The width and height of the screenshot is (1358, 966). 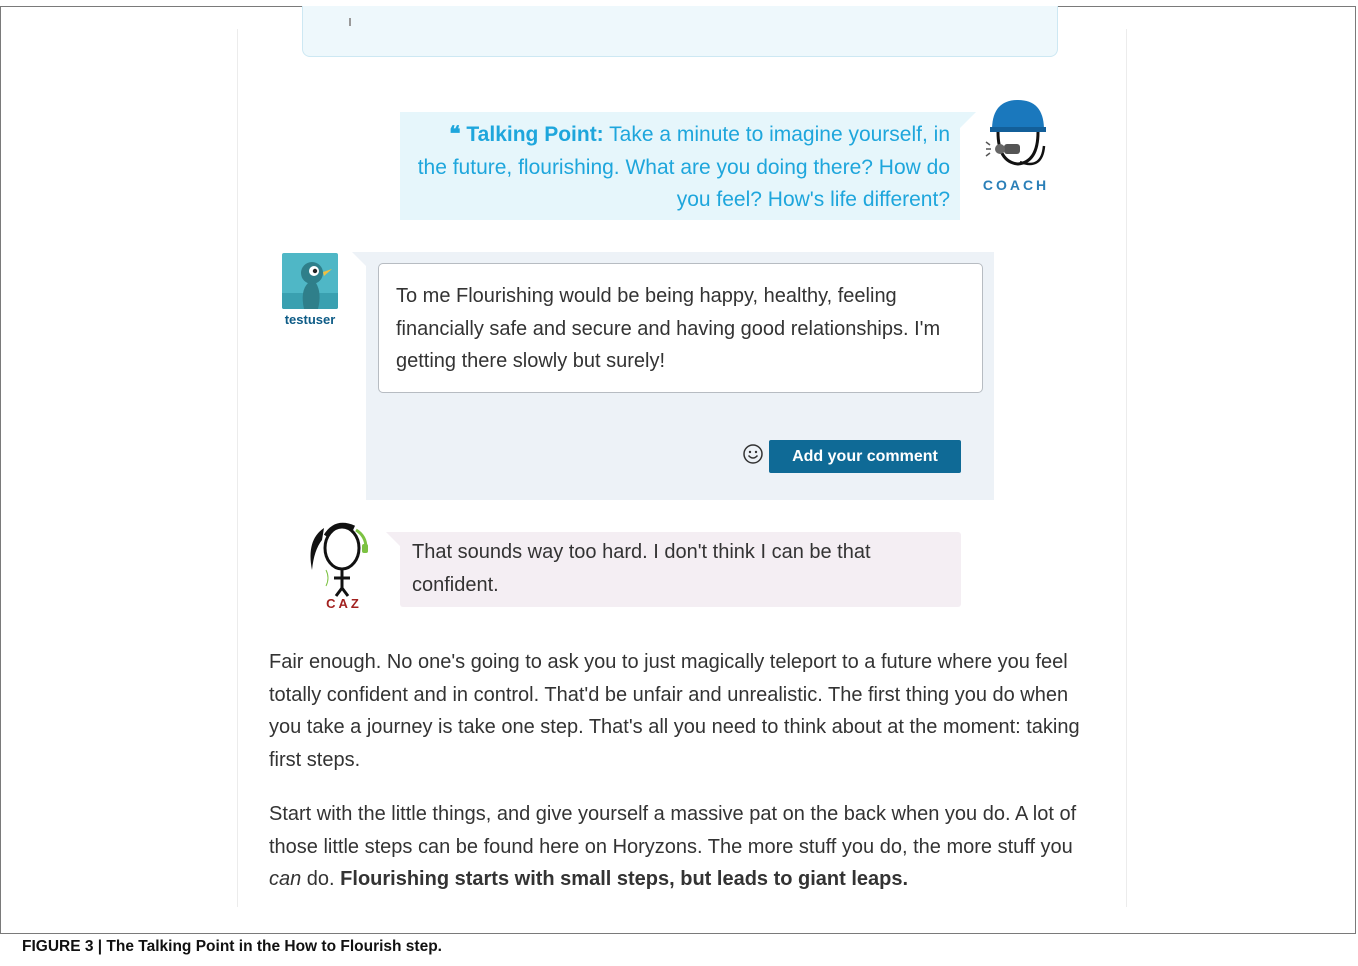 I want to click on smiley-icon, so click(x=753, y=454).